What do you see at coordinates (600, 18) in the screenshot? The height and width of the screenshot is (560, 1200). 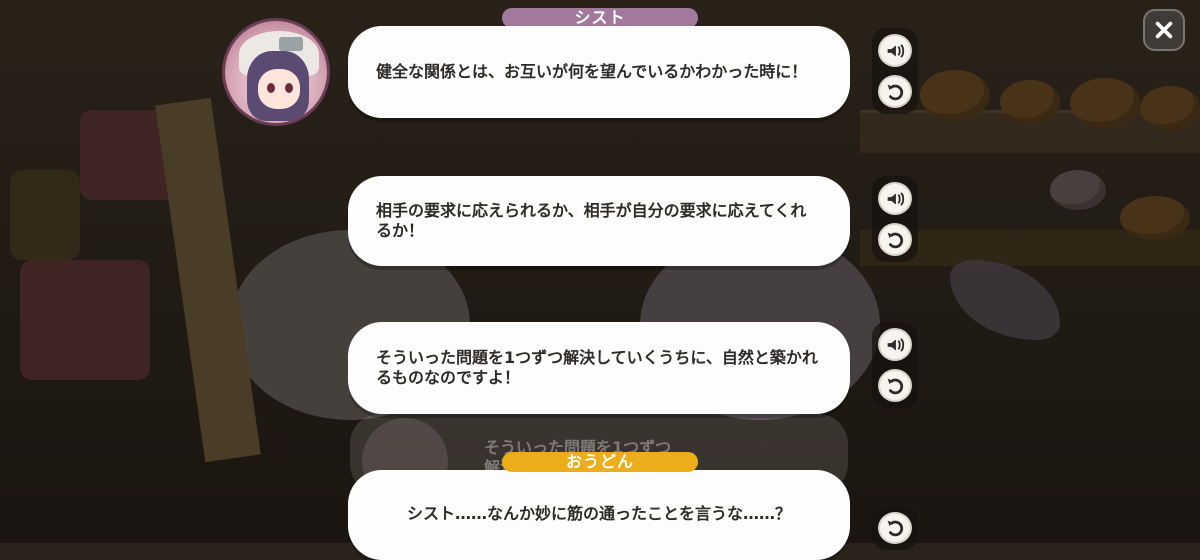 I see `speaker-name-tag: シスト` at bounding box center [600, 18].